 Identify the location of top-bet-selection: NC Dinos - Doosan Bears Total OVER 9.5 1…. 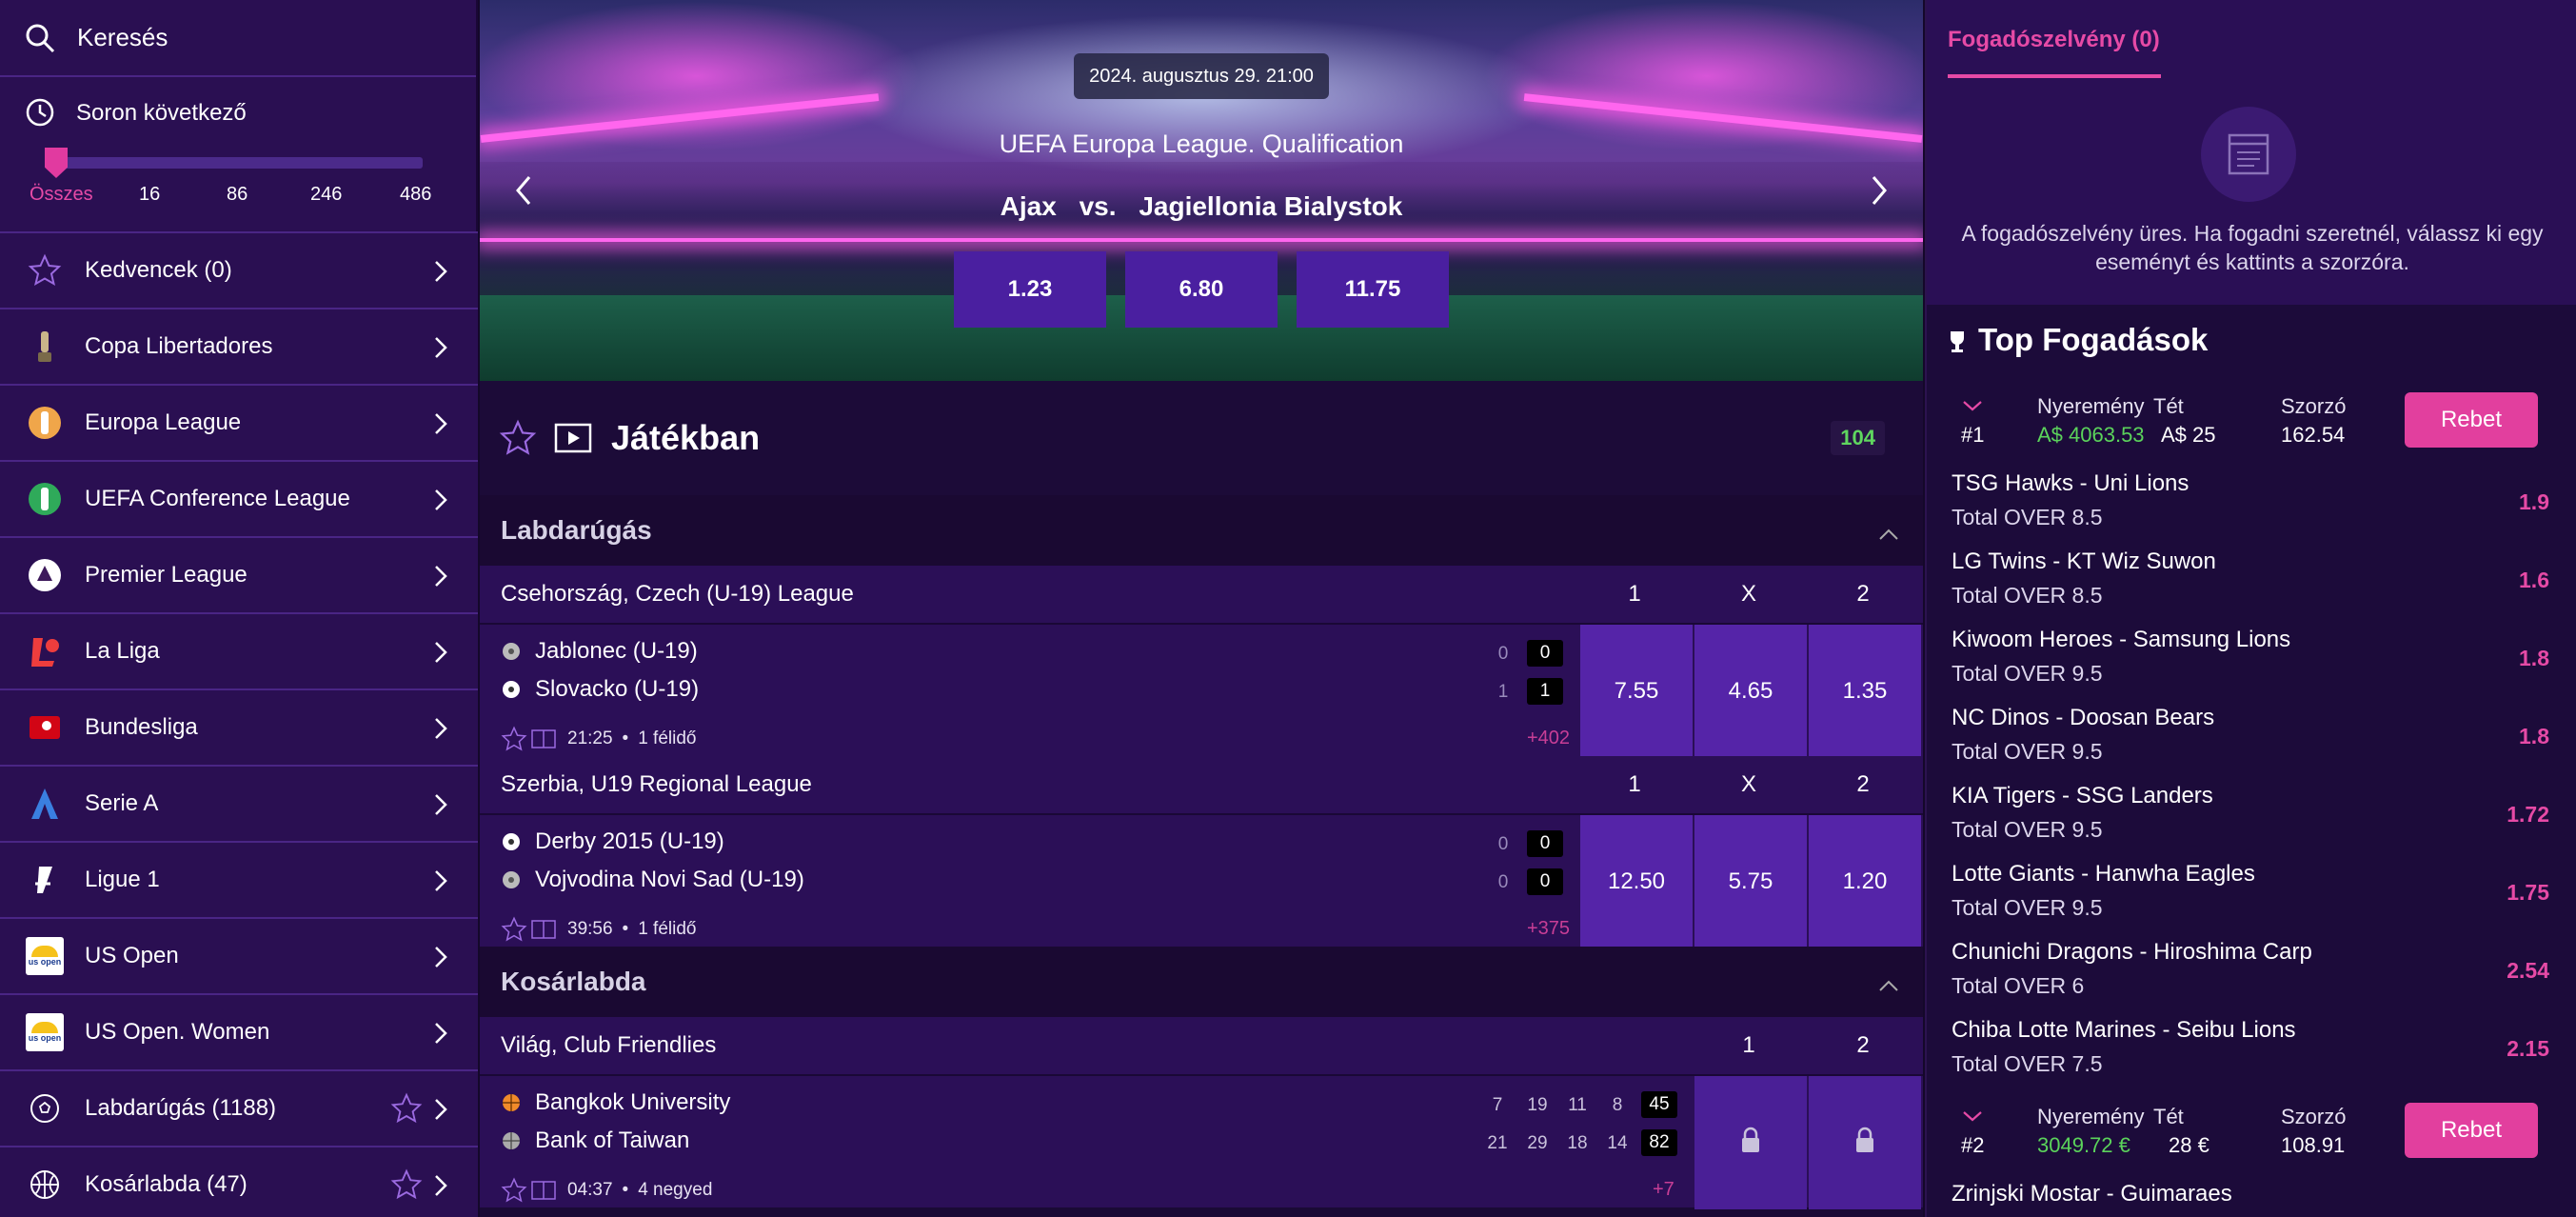
(2250, 734).